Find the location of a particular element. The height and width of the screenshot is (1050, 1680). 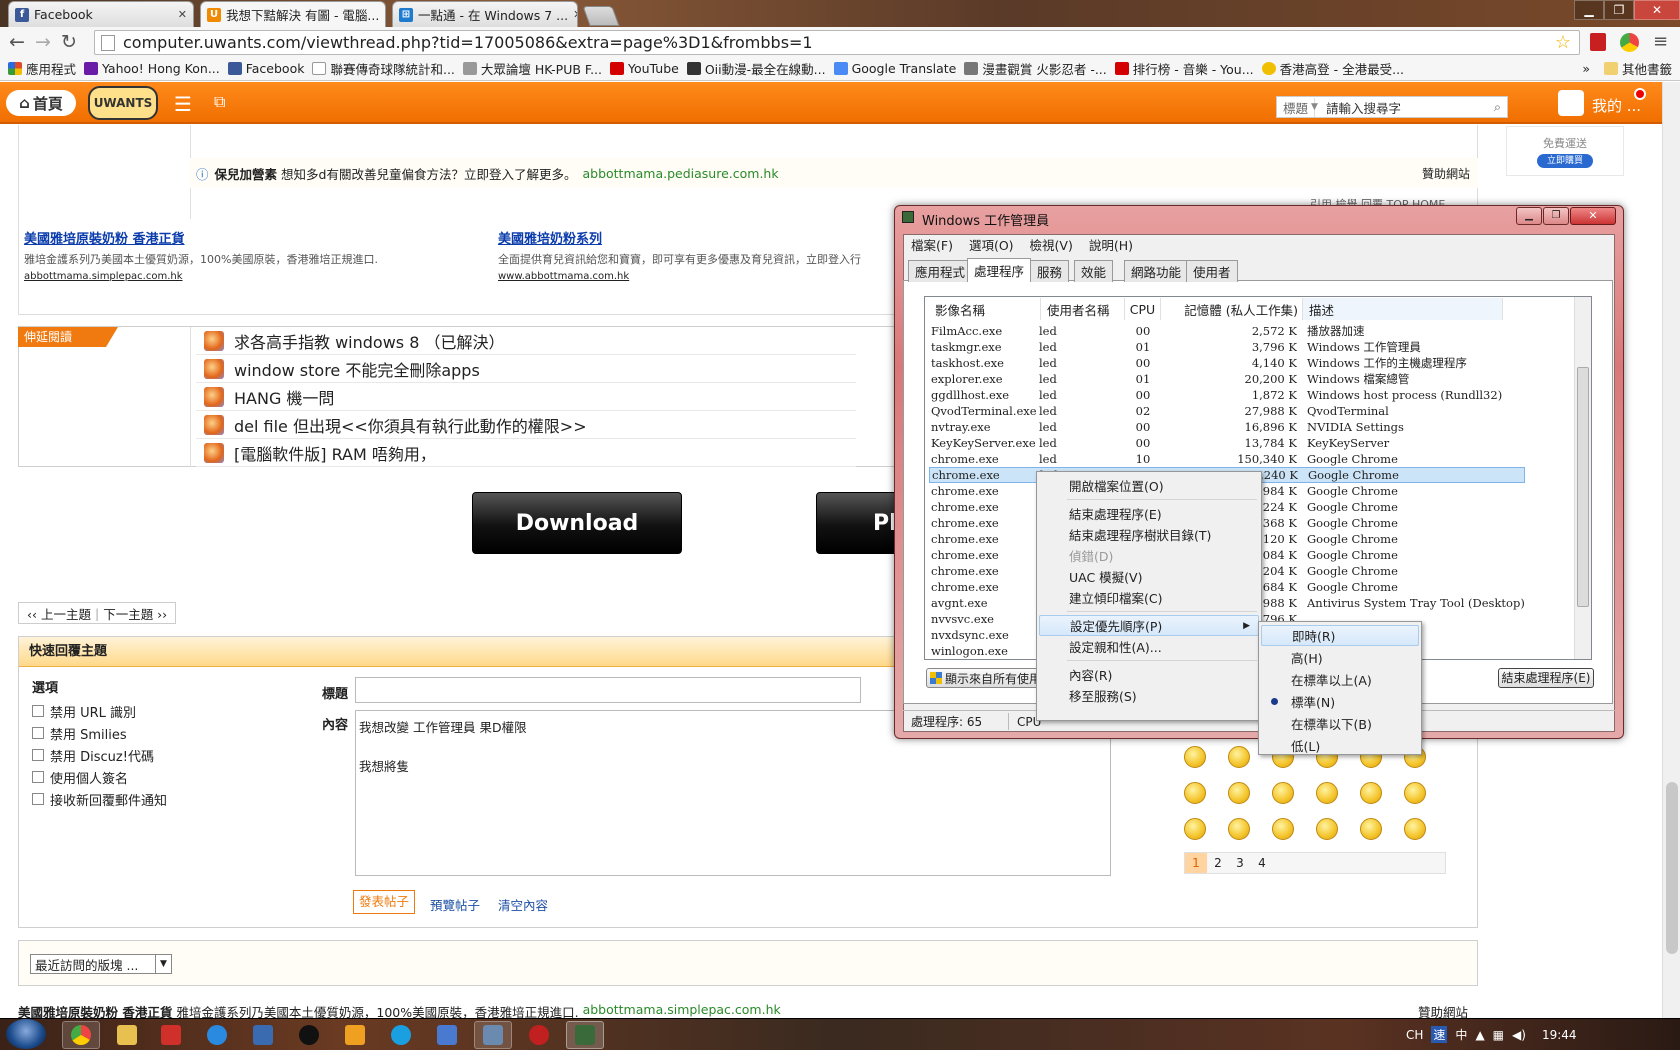

close-tab-icon: ✕ is located at coordinates (575, 14).